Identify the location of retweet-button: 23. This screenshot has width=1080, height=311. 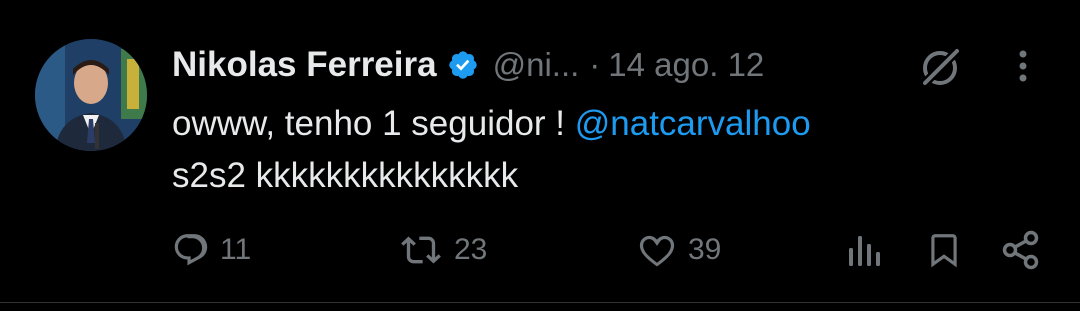
(442, 250).